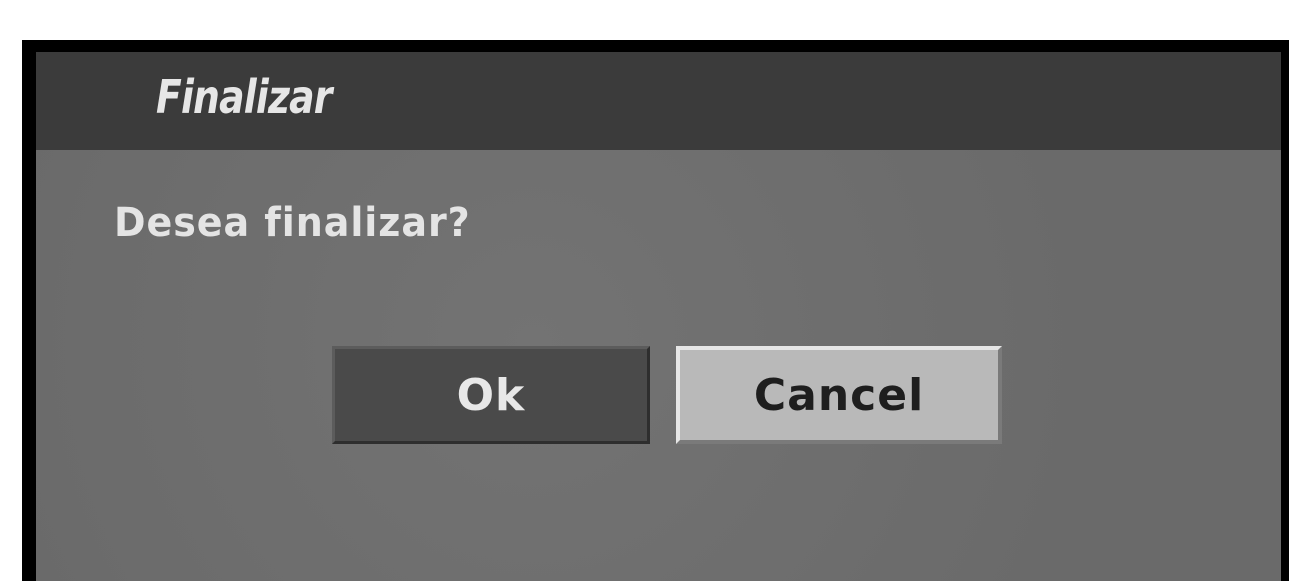 This screenshot has height=581, width=1289. What do you see at coordinates (839, 395) in the screenshot?
I see `cancel-button: Cancel` at bounding box center [839, 395].